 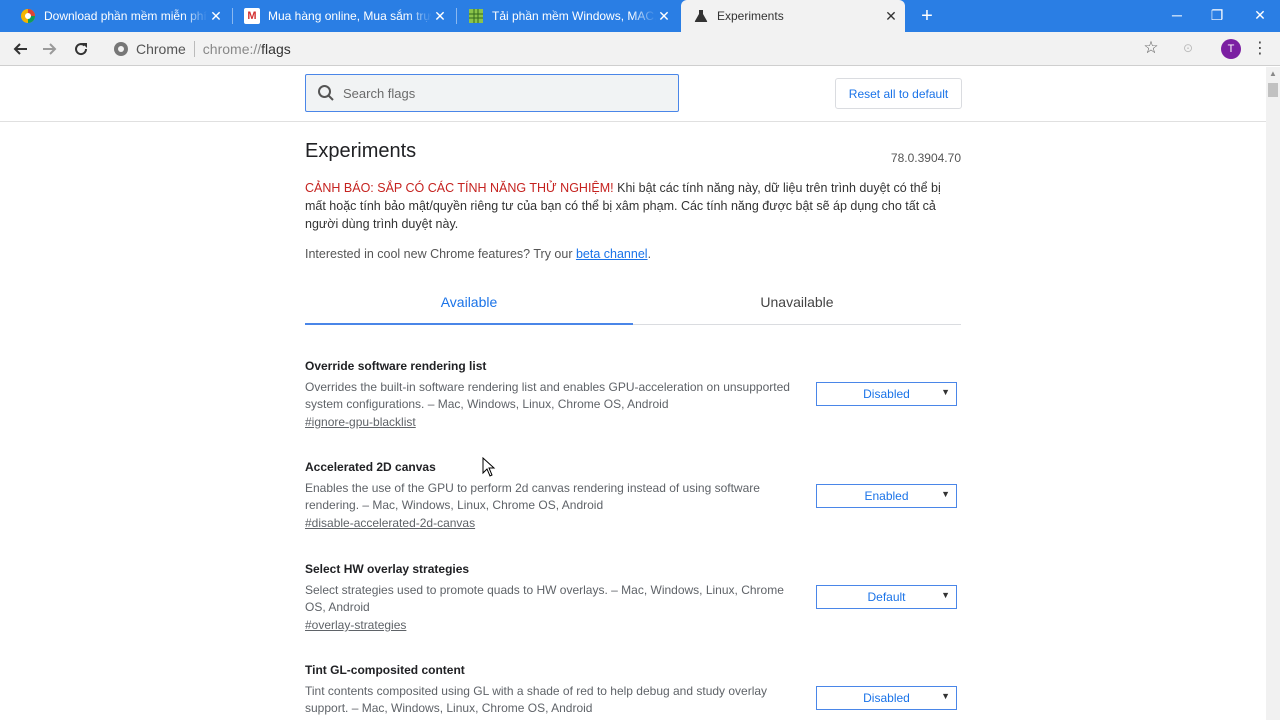 I want to click on window-close-button: ✕, so click(x=1260, y=15).